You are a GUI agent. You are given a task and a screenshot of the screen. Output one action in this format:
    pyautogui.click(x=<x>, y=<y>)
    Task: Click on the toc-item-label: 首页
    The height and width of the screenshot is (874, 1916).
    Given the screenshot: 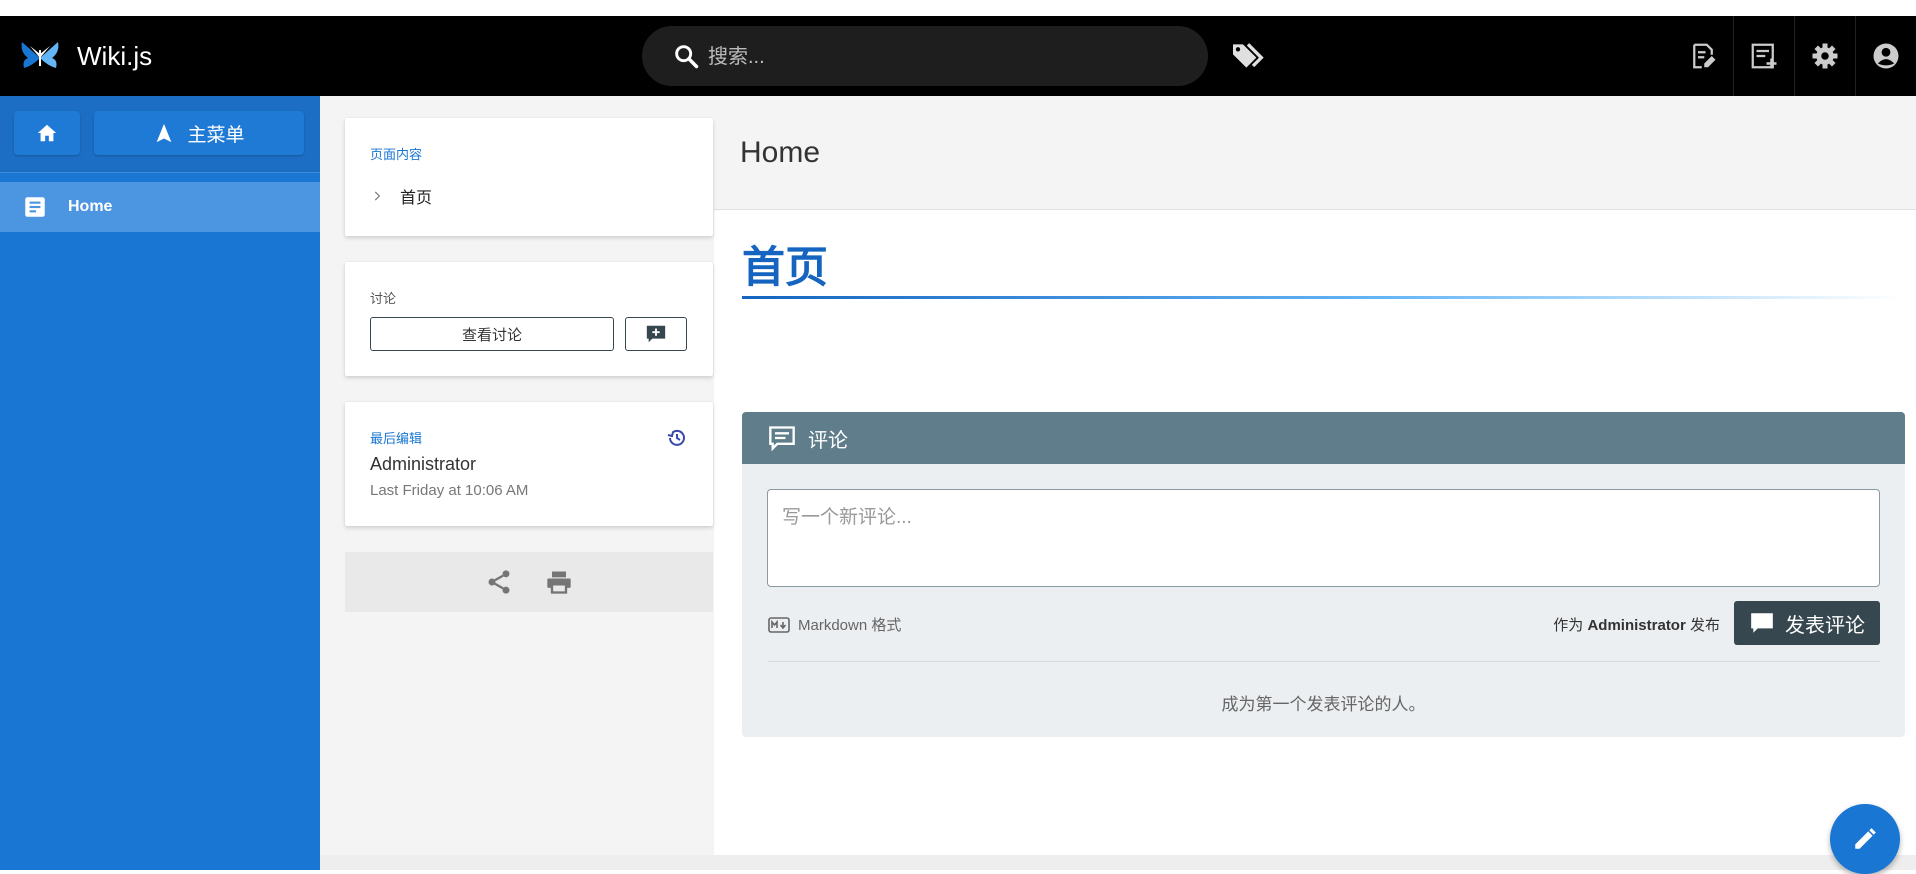 What is the action you would take?
    pyautogui.click(x=416, y=198)
    